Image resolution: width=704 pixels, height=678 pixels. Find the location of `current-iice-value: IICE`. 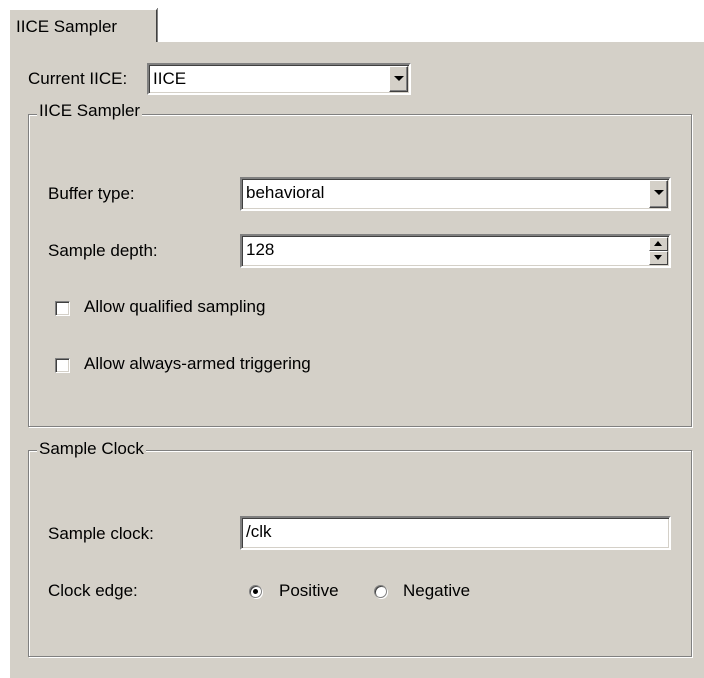

current-iice-value: IICE is located at coordinates (170, 78).